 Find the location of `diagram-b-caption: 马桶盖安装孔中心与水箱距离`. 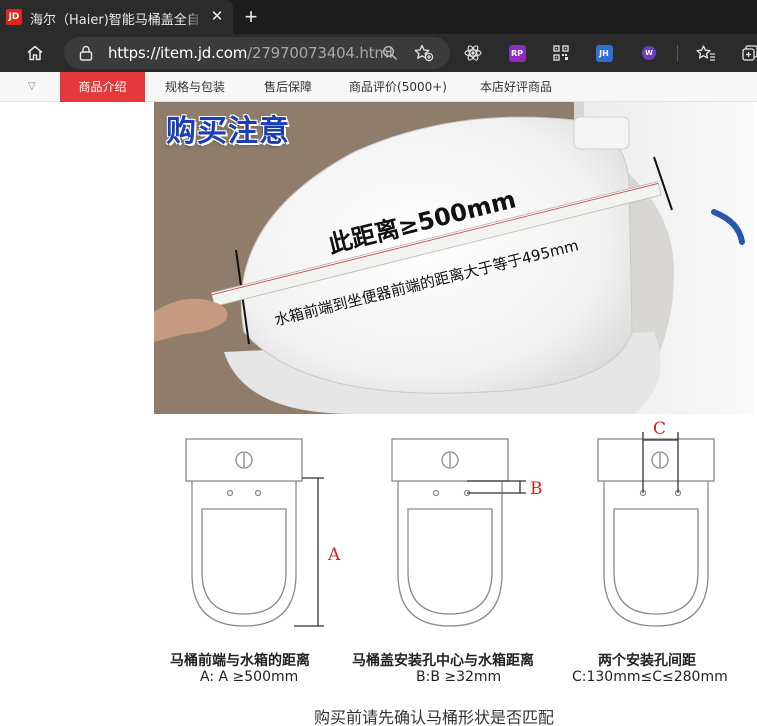

diagram-b-caption: 马桶盖安装孔中心与水箱距离 is located at coordinates (443, 661).